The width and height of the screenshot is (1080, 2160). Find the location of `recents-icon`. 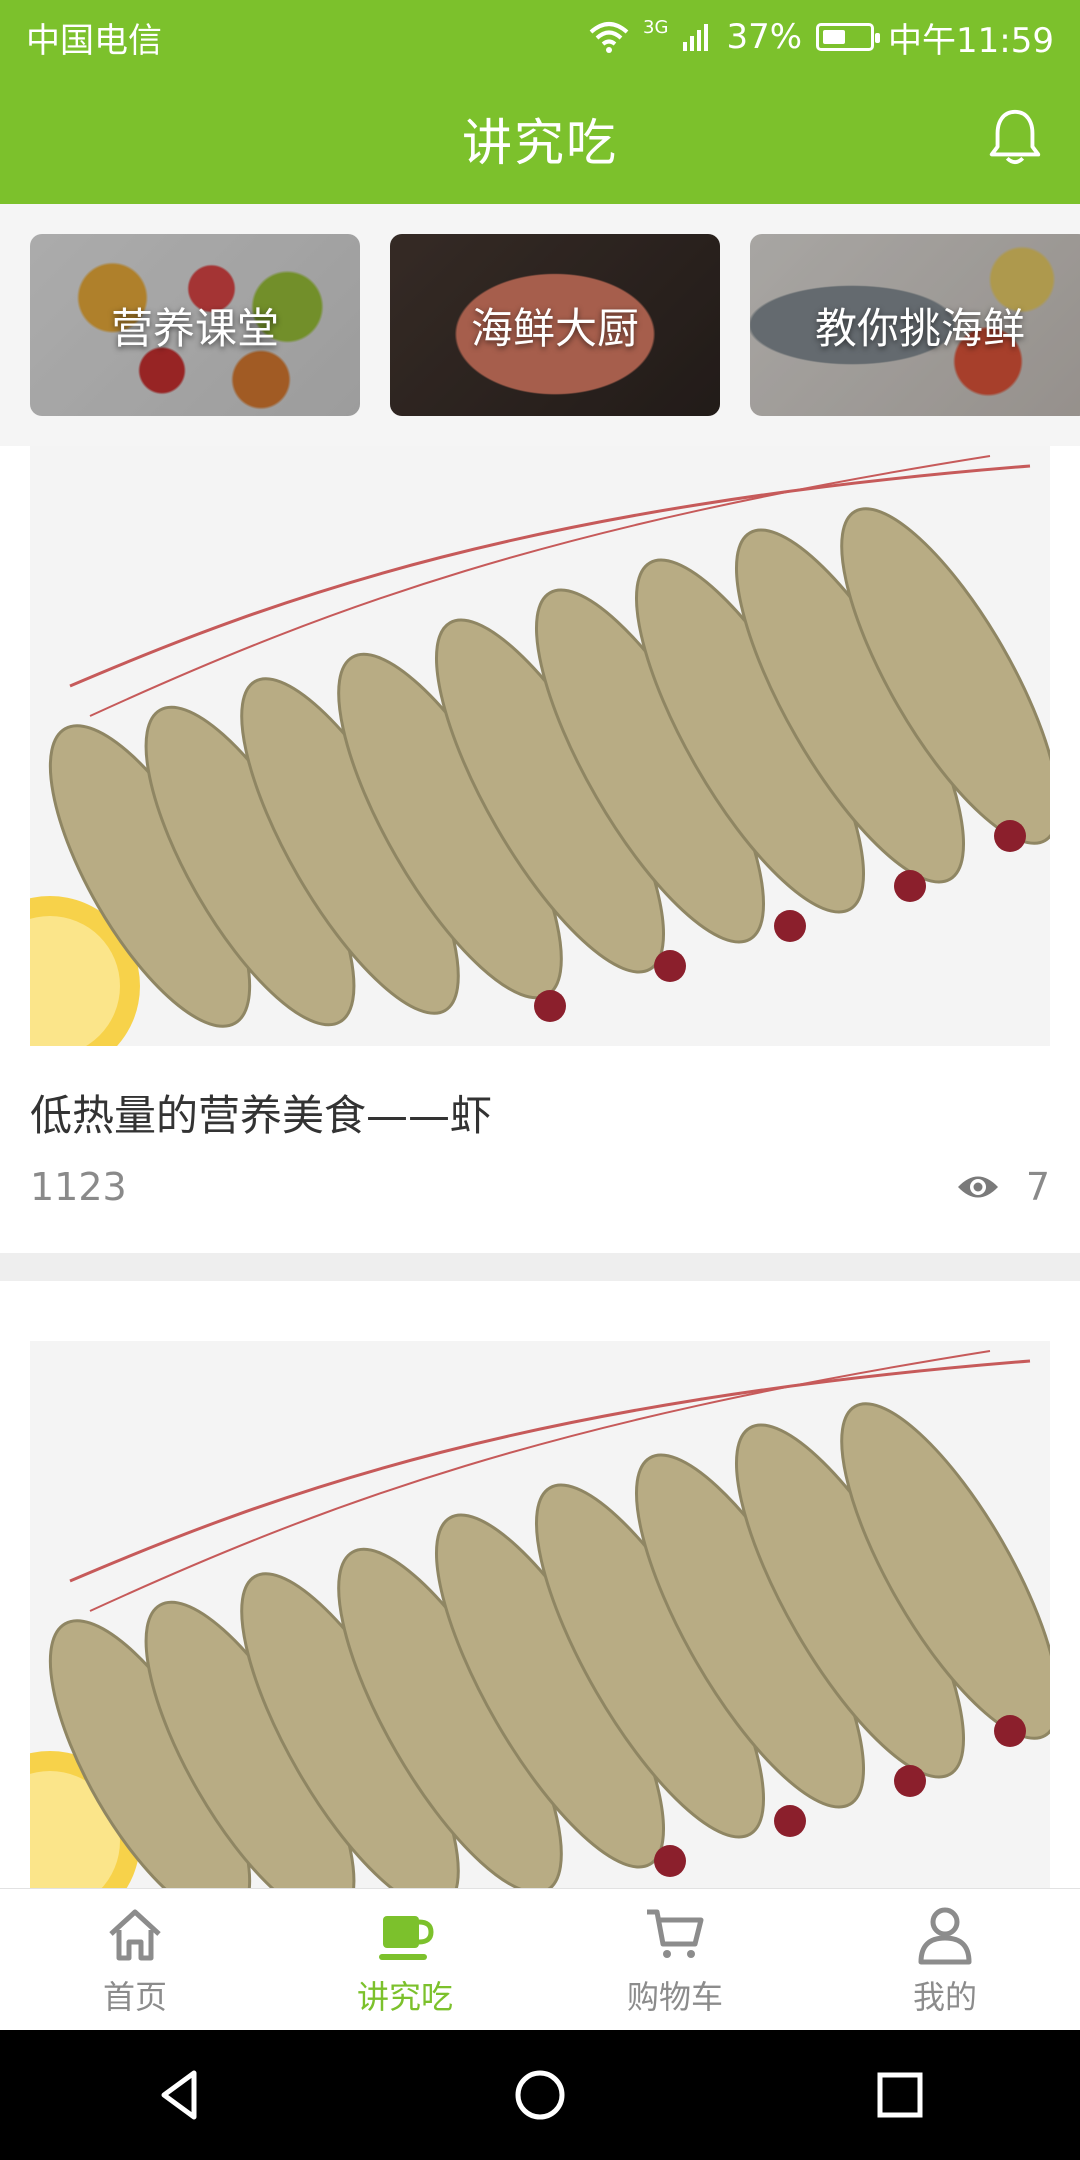

recents-icon is located at coordinates (900, 2095).